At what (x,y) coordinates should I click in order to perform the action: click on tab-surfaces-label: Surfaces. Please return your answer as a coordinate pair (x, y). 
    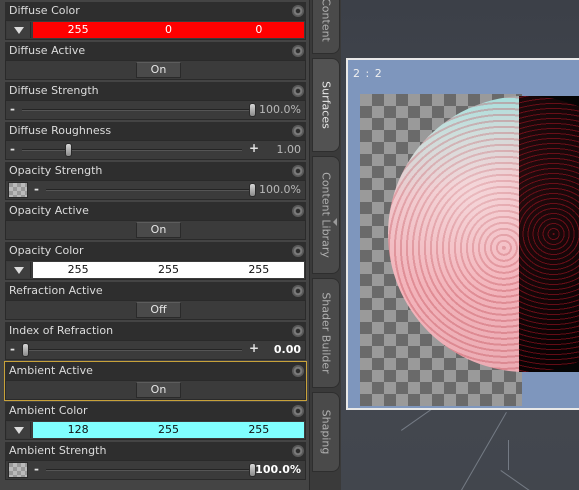
    Looking at the image, I should click on (326, 105).